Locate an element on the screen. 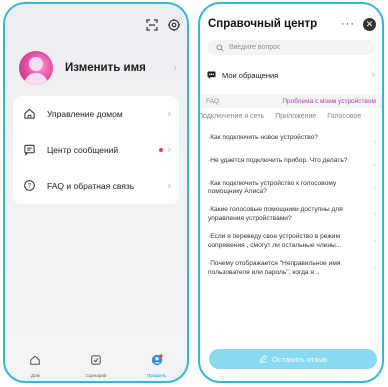  device-problem-link: Проблема с моим устройством is located at coordinates (329, 101).